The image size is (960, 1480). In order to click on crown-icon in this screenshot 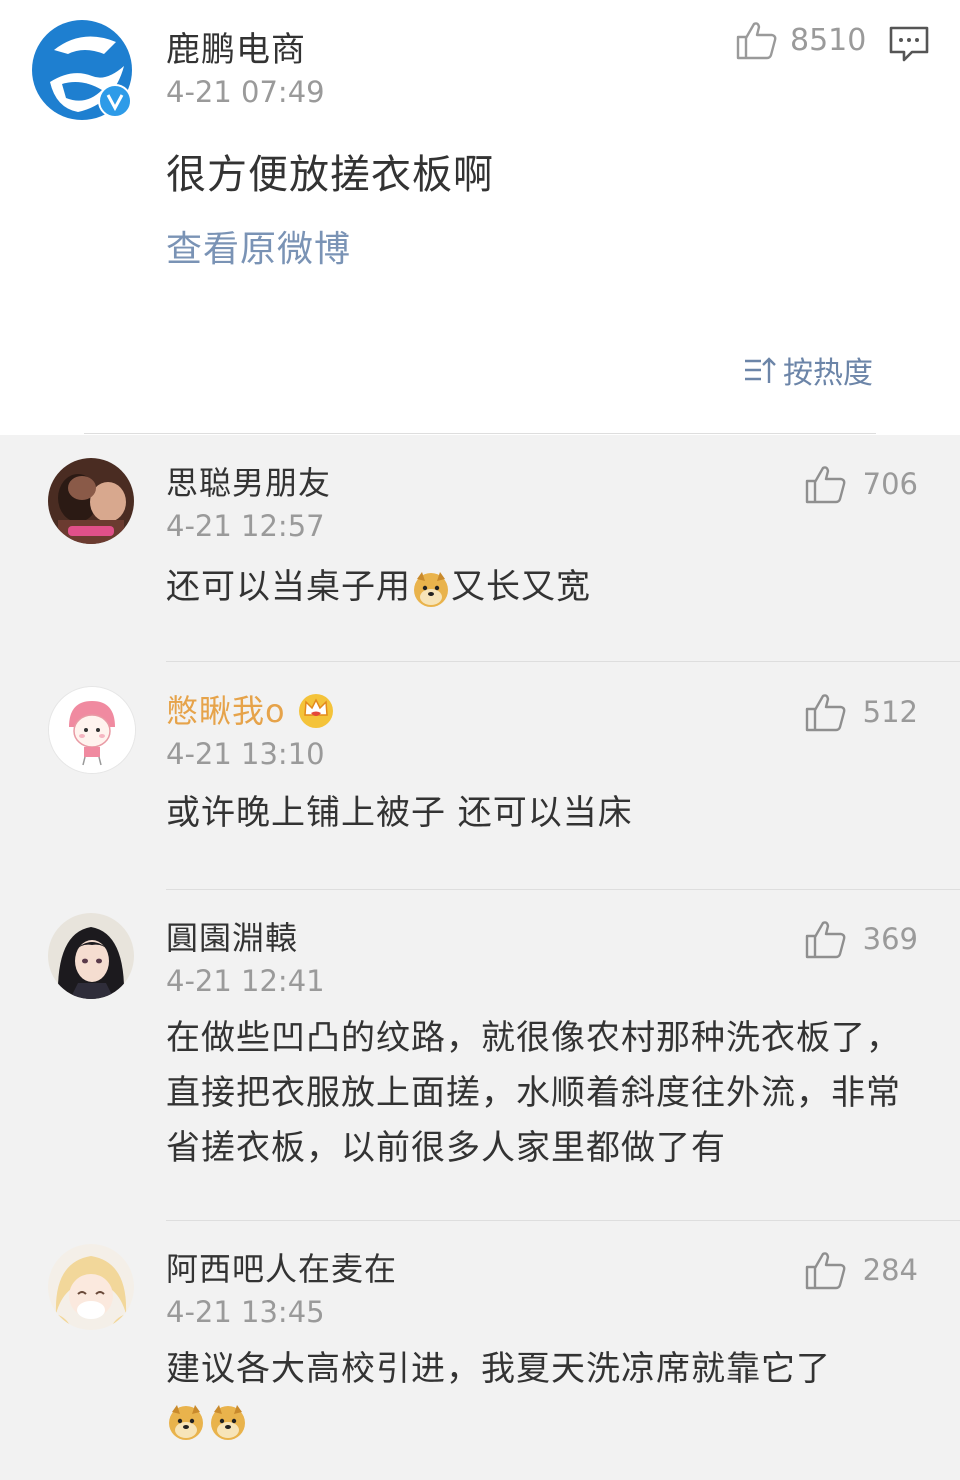, I will do `click(315, 711)`.